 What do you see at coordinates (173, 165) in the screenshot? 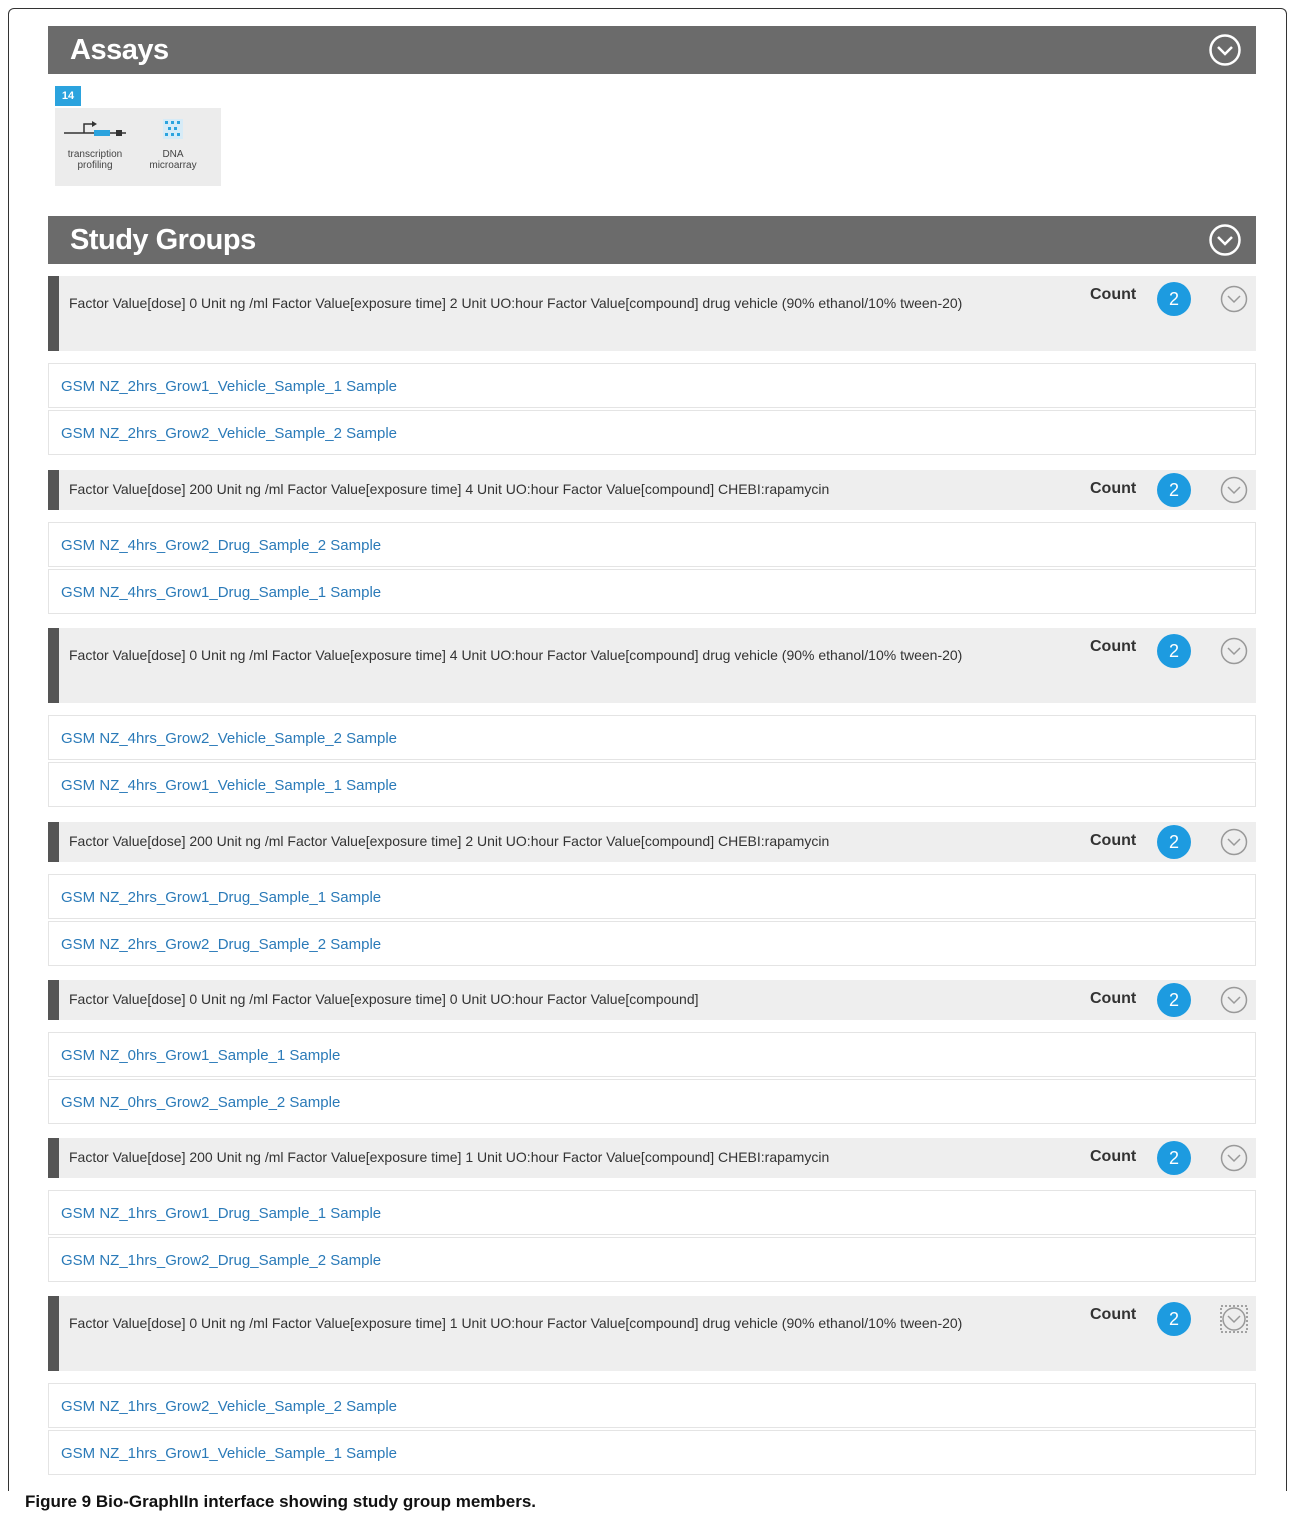
I see `assay-label-line2: microarray` at bounding box center [173, 165].